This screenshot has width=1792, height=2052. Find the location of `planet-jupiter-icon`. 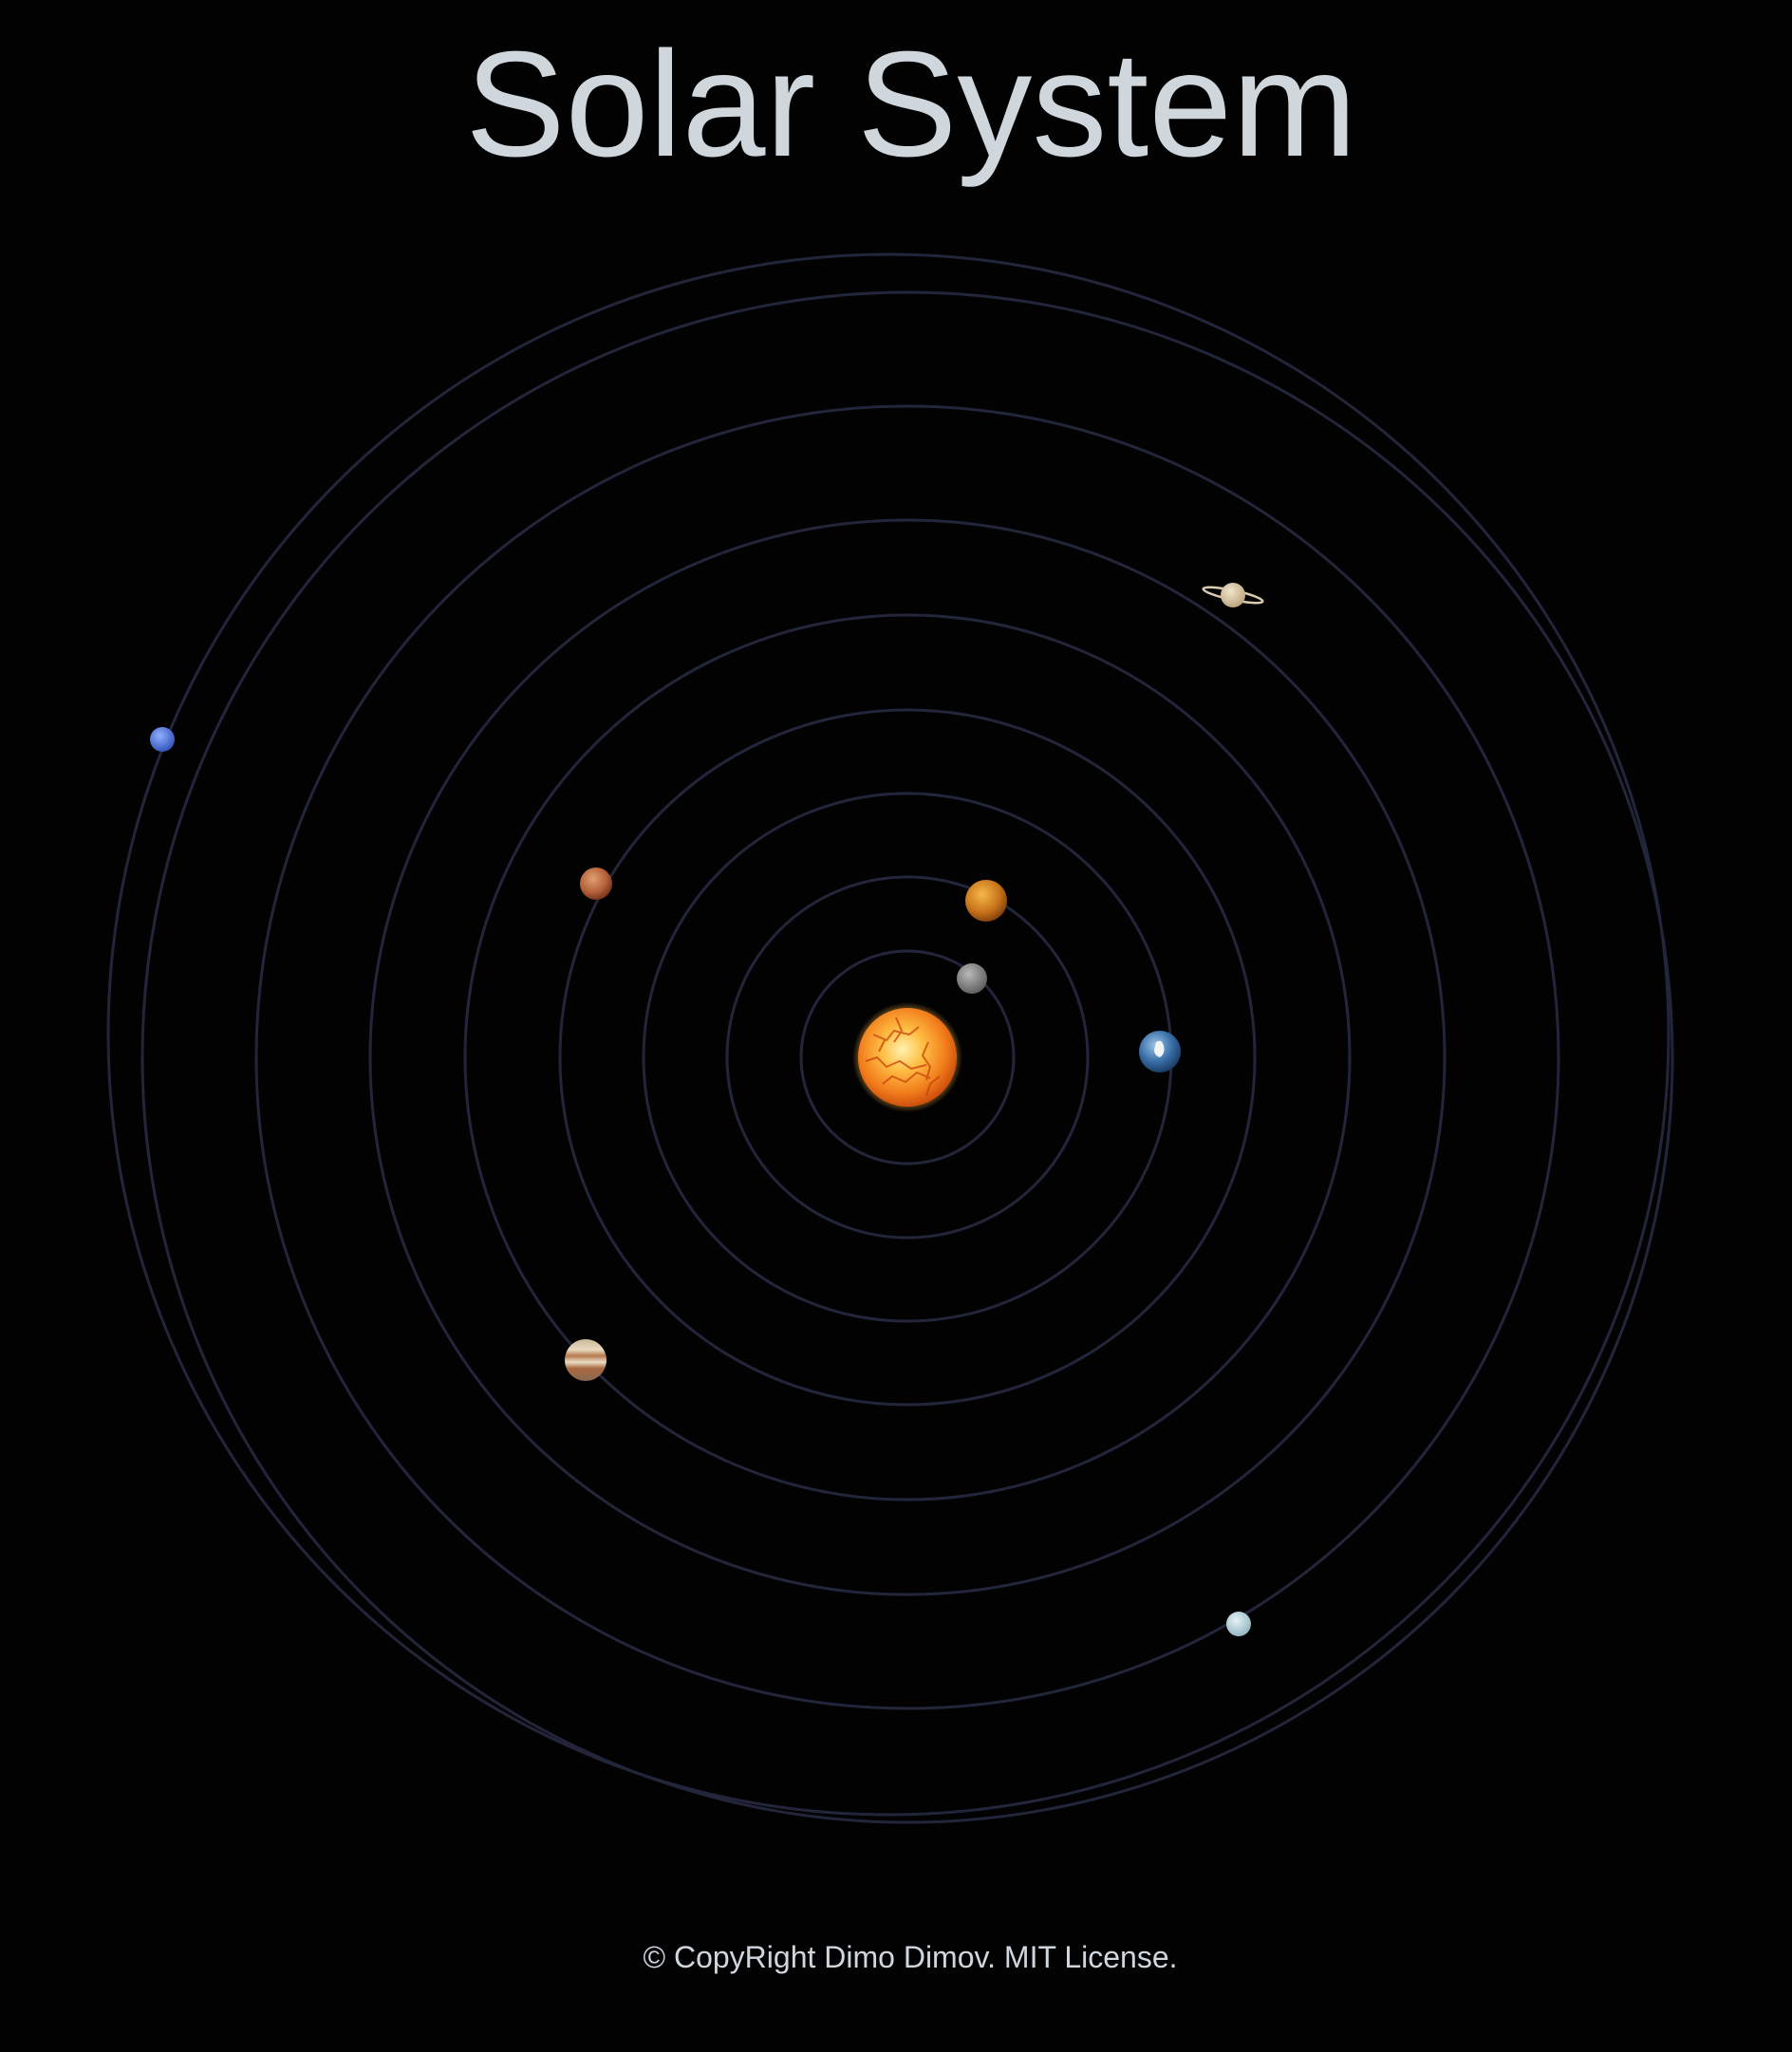

planet-jupiter-icon is located at coordinates (586, 1360).